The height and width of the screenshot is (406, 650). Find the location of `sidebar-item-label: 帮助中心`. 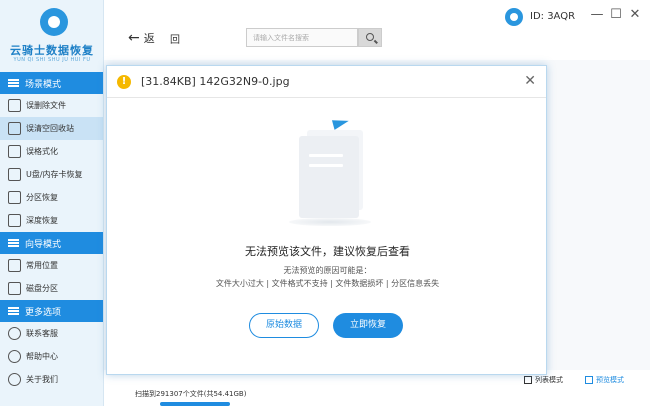

sidebar-item-label: 帮助中心 is located at coordinates (42, 356).